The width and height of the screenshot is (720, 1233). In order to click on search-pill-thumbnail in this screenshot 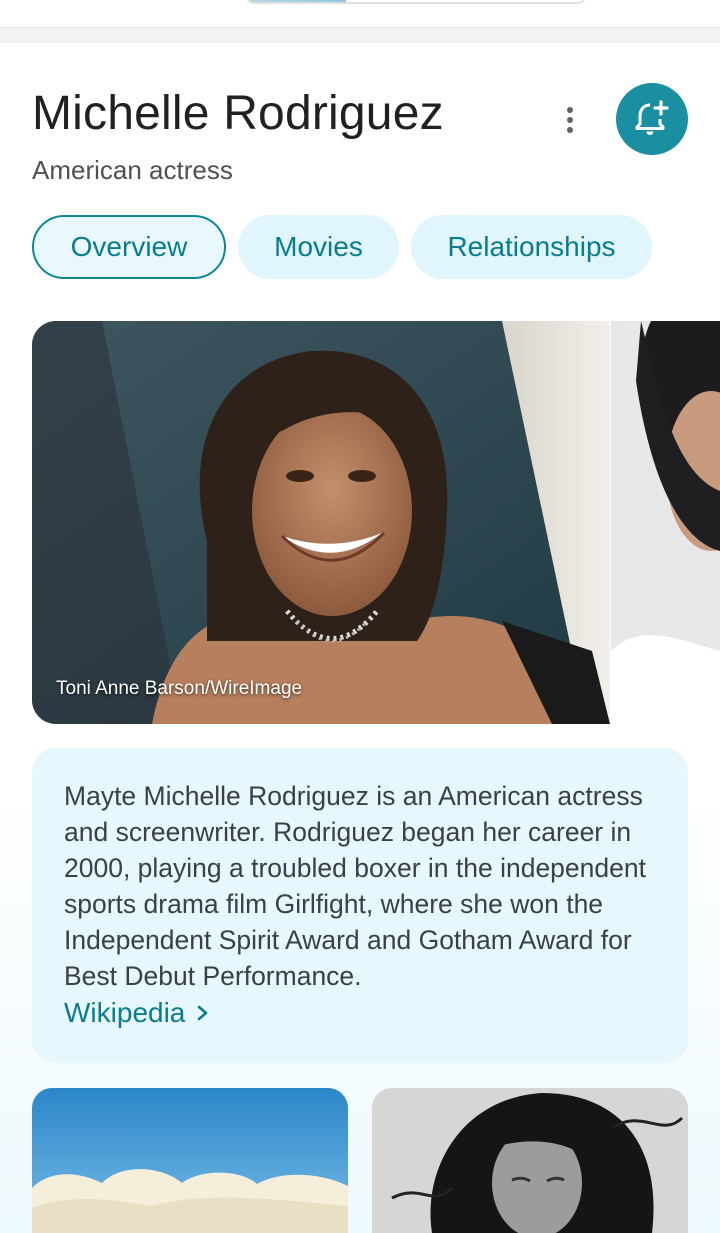, I will do `click(297, 1)`.